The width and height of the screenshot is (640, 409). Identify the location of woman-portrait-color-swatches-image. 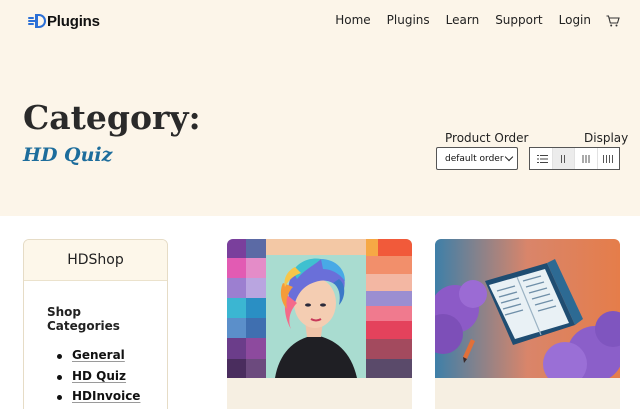
(319, 308).